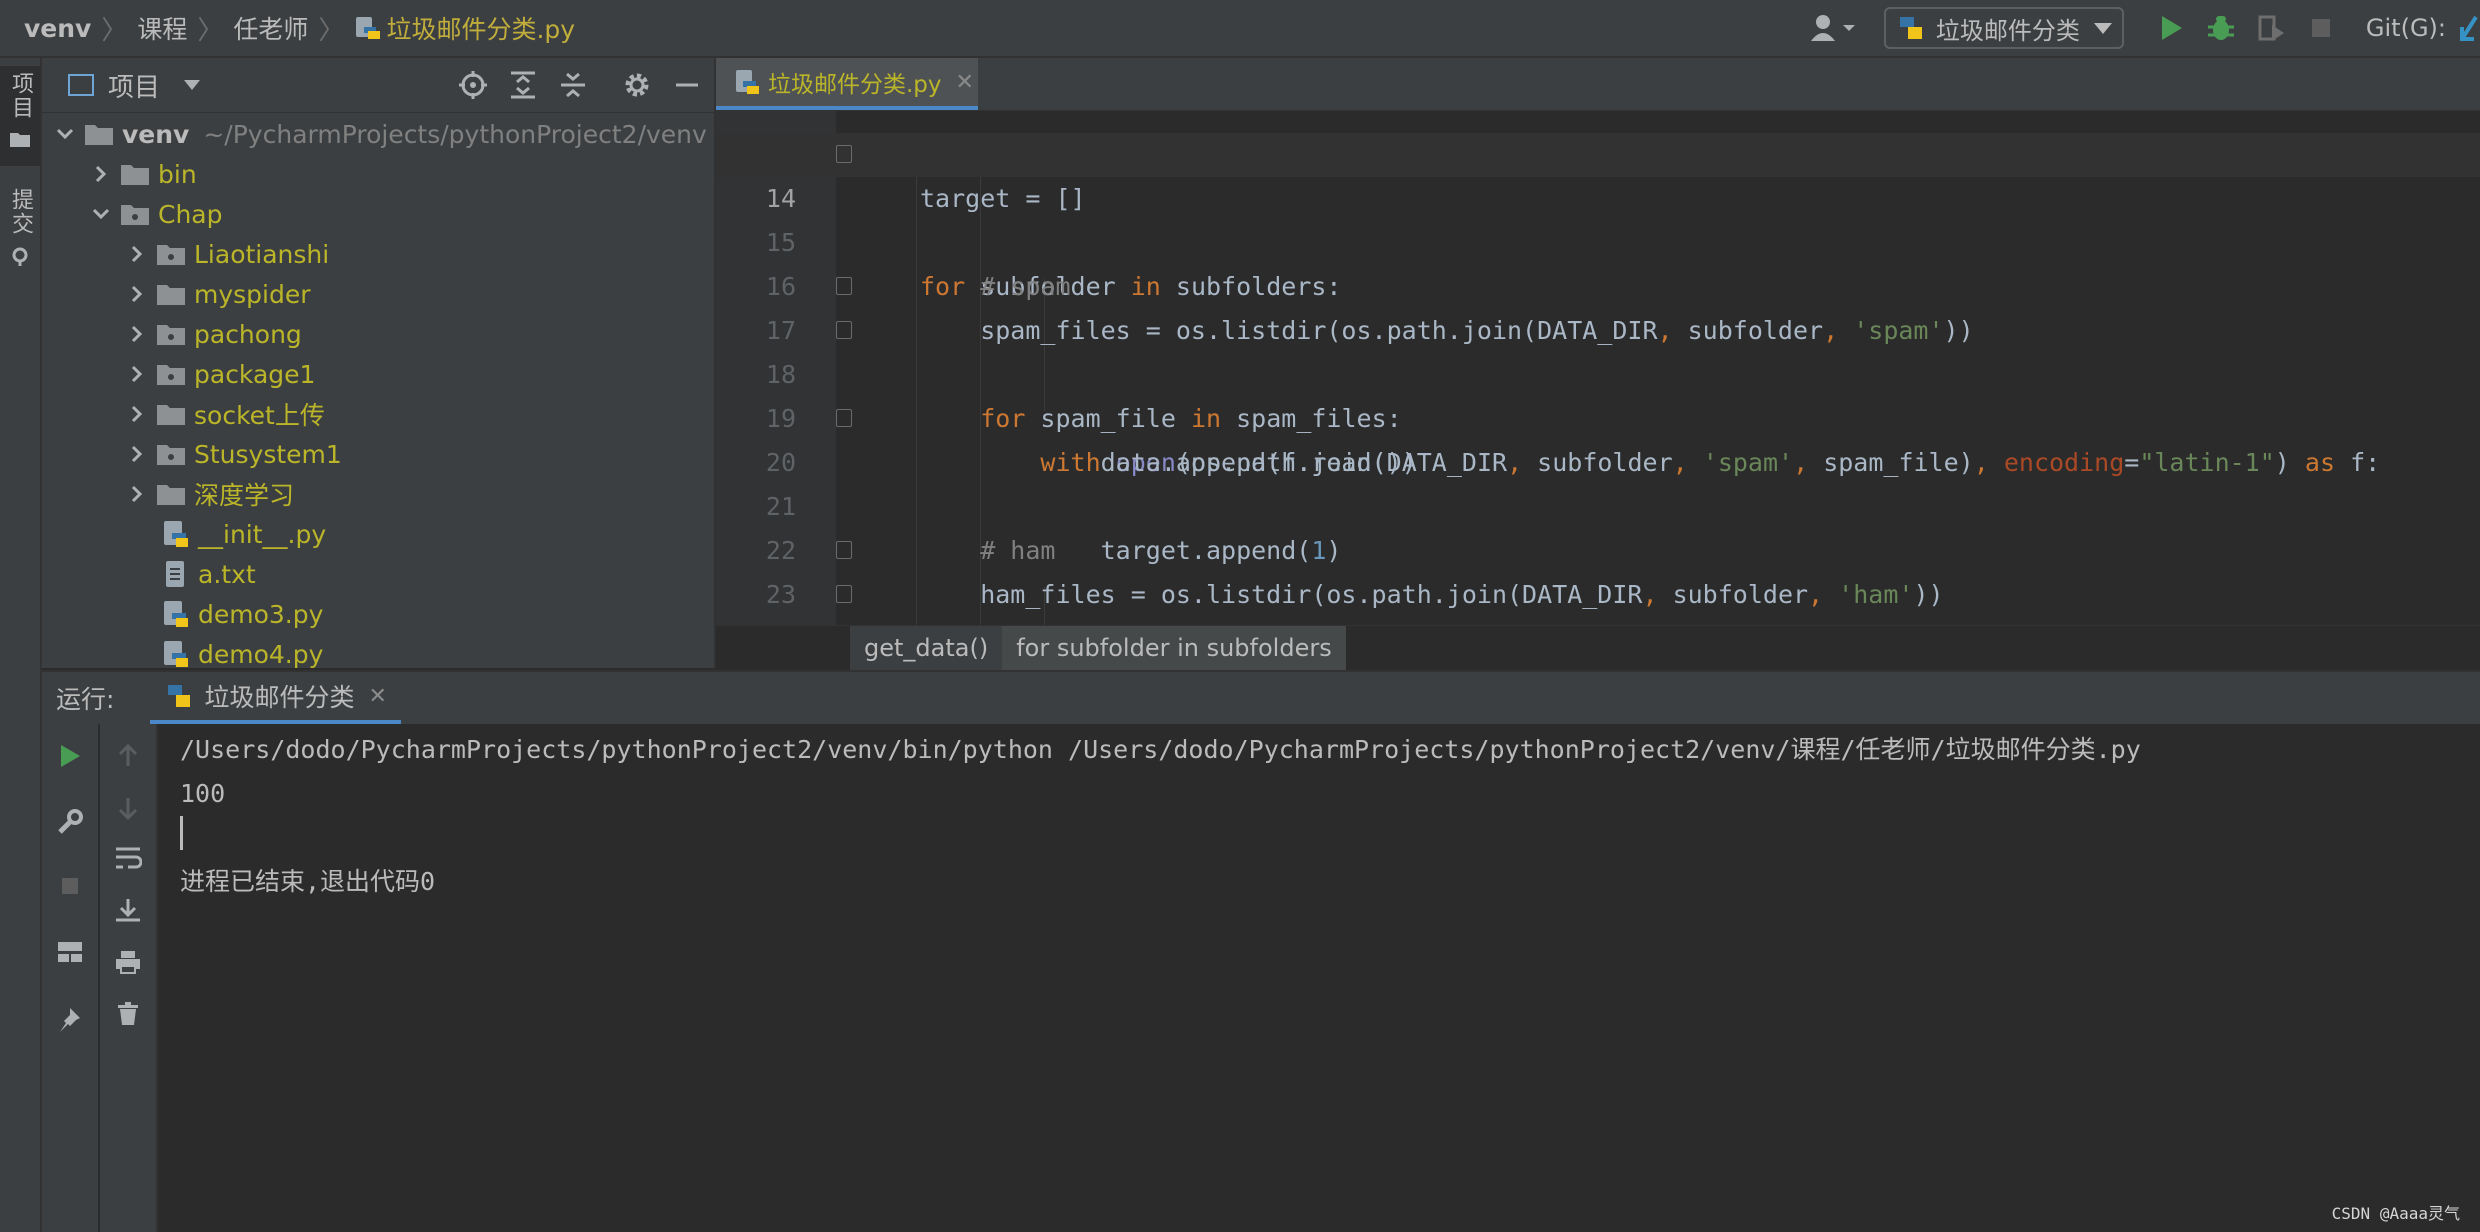  I want to click on tree-item-label: demo4.py, so click(261, 654).